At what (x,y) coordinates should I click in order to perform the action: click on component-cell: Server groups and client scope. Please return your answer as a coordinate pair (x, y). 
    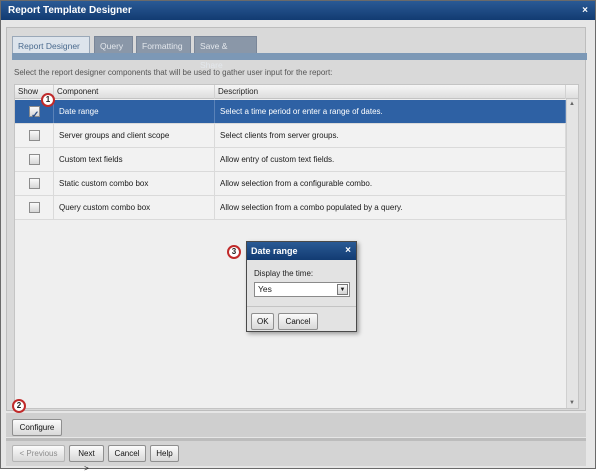
    Looking at the image, I should click on (134, 135).